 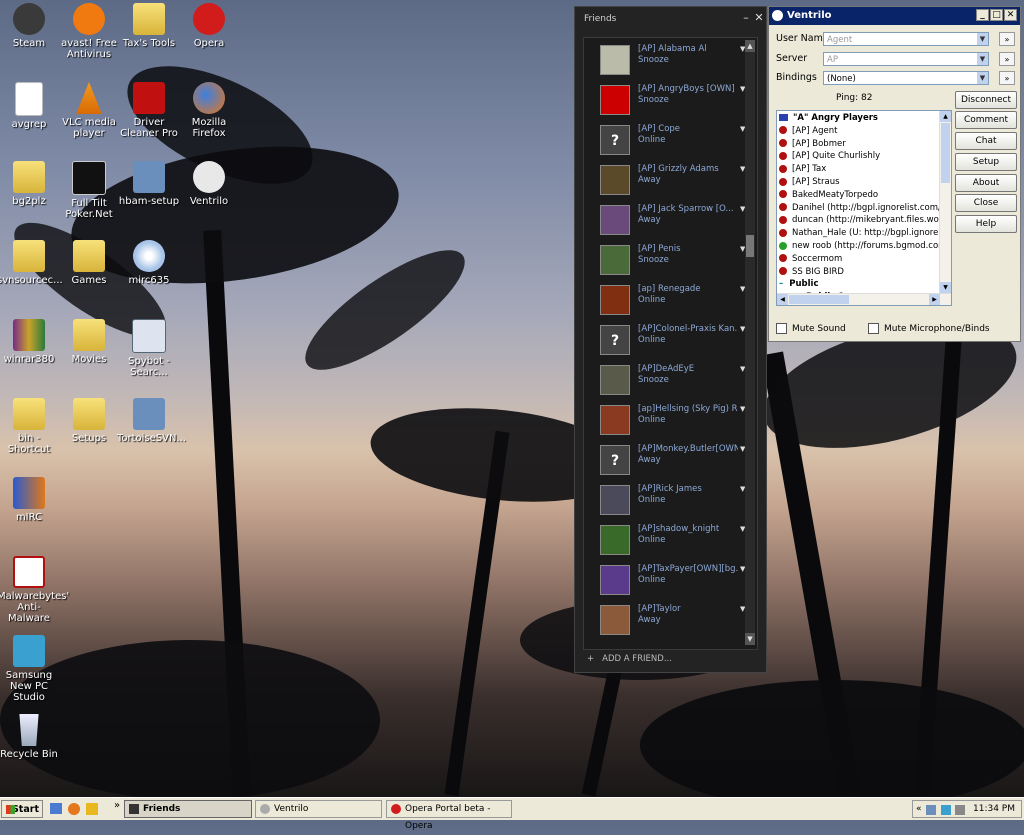 I want to click on tree-channel: – Public, so click(x=798, y=284).